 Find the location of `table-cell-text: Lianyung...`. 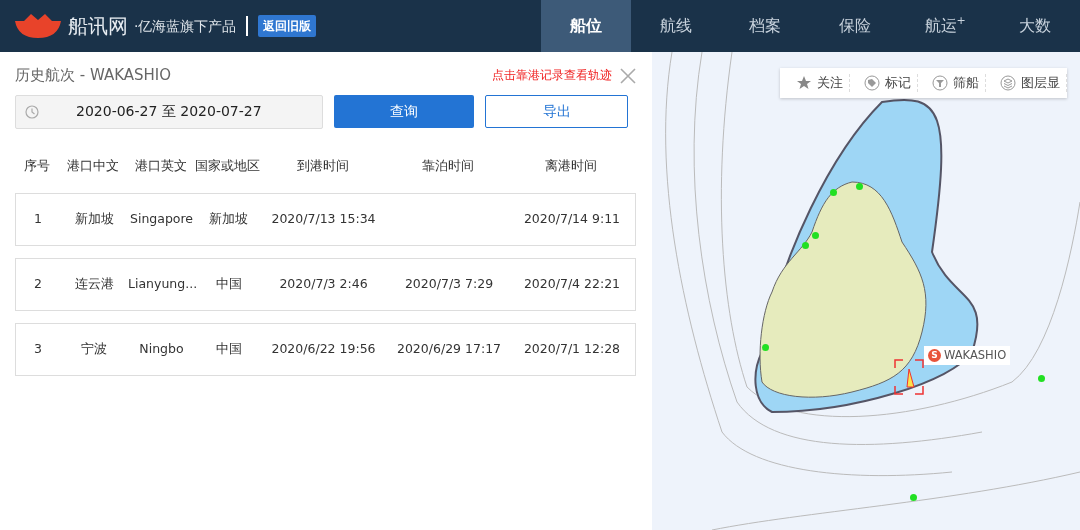

table-cell-text: Lianyung... is located at coordinates (161, 284).